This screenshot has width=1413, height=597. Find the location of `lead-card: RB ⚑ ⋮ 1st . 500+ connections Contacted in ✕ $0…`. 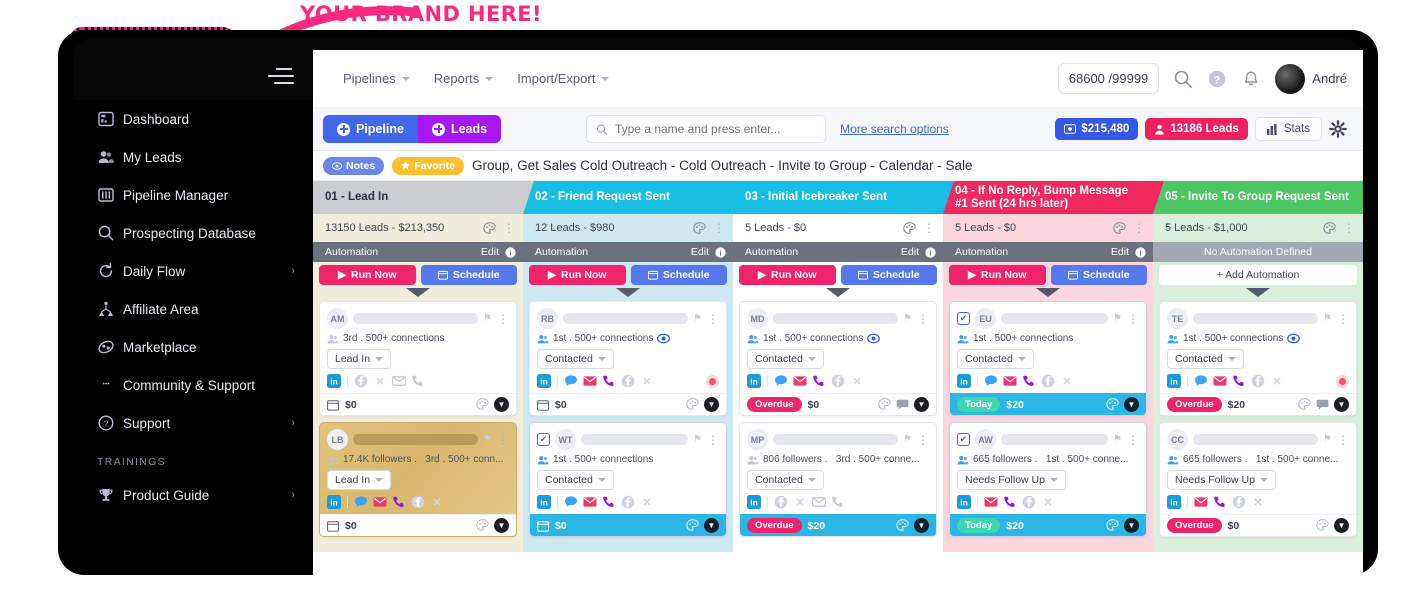

lead-card: RB ⚑ ⋮ 1st . 500+ connections Contacted in ✕ $0… is located at coordinates (628, 358).